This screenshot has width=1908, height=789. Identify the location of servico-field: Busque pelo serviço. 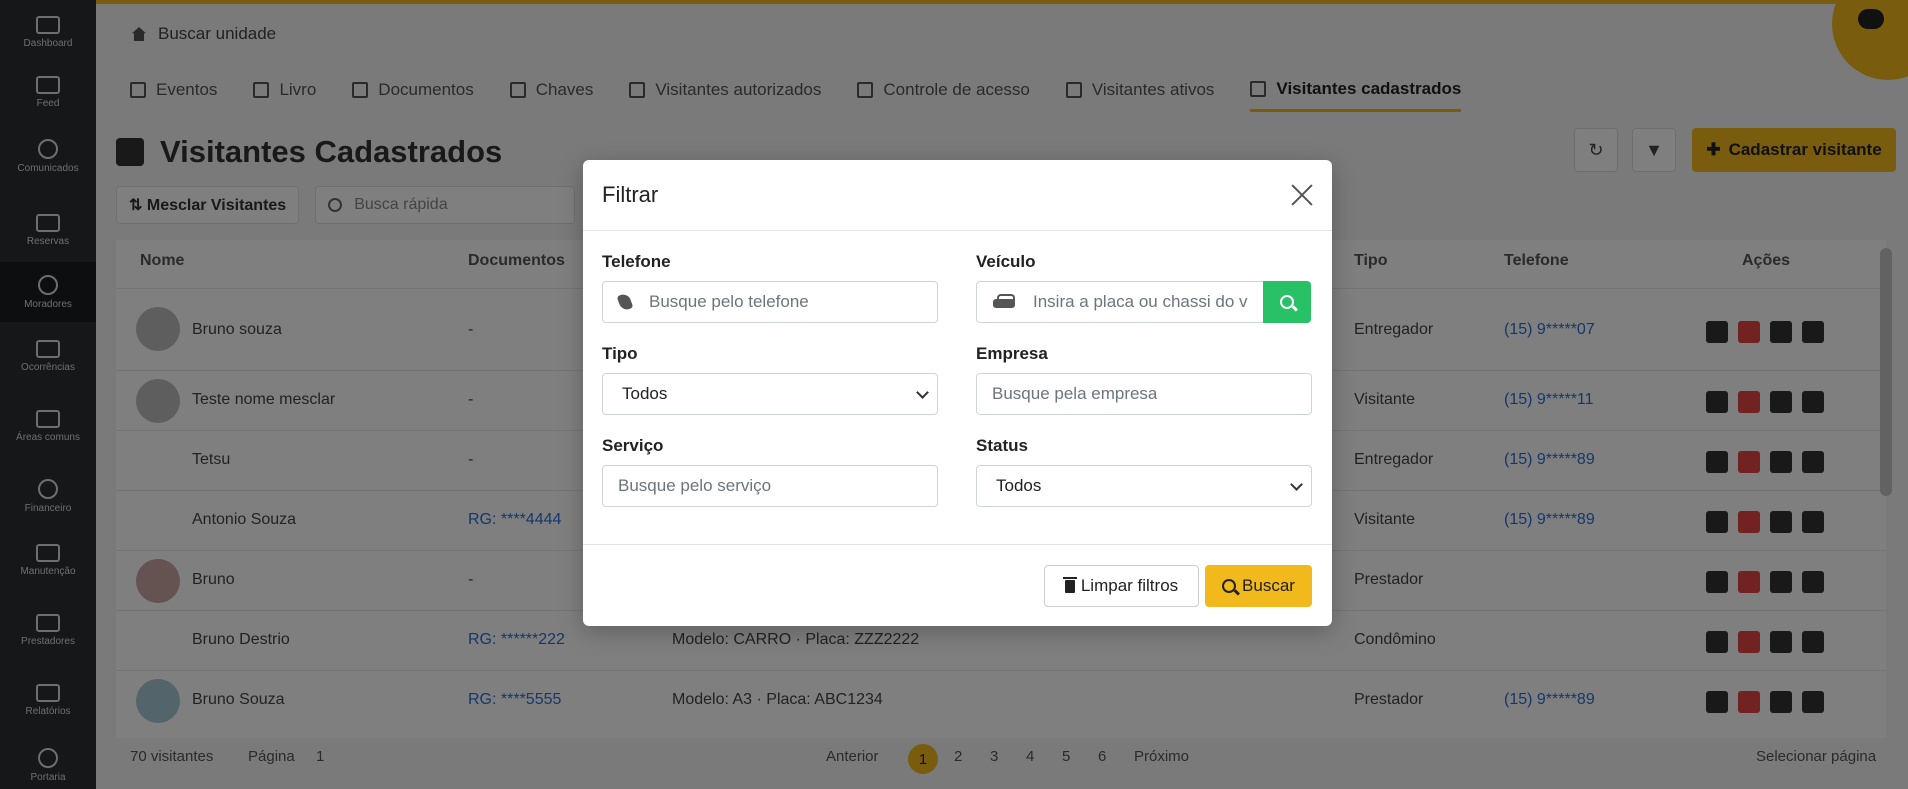
(770, 486).